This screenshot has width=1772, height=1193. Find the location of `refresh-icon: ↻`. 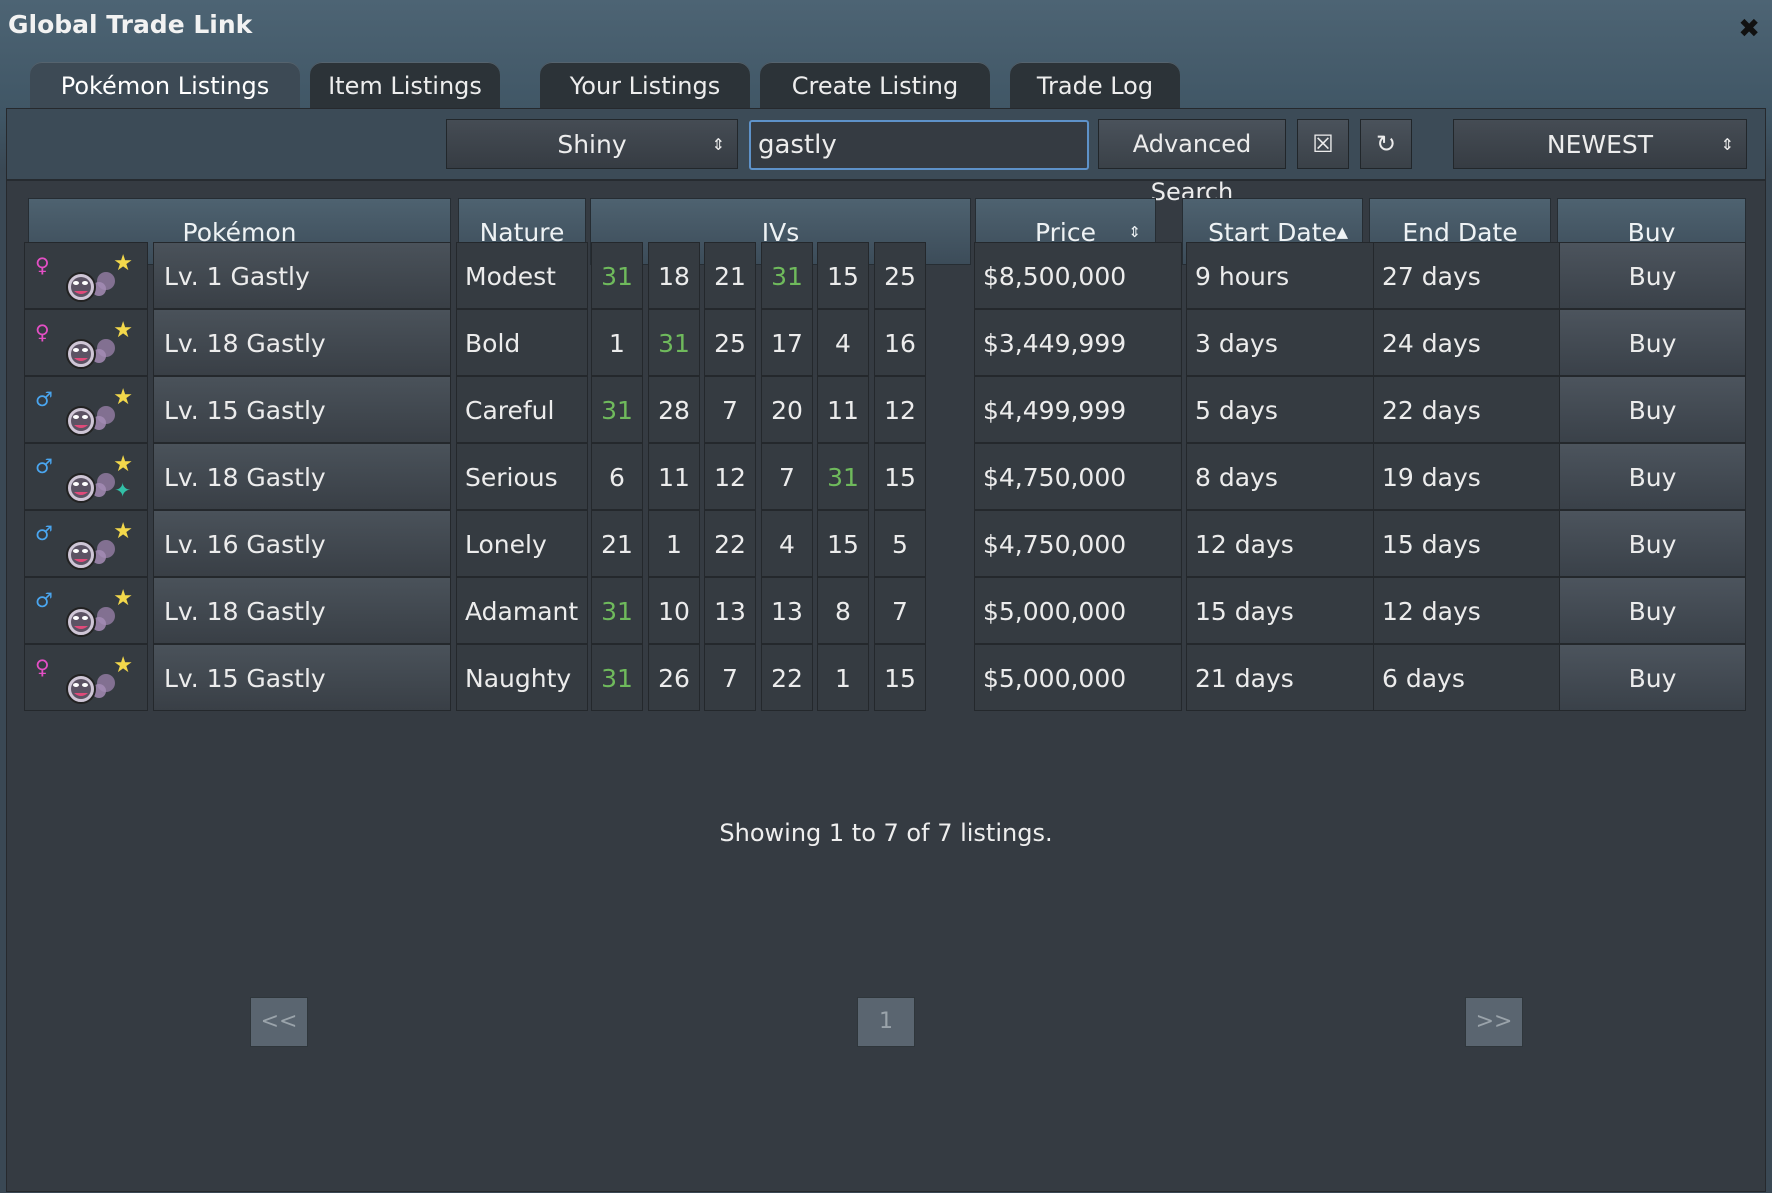

refresh-icon: ↻ is located at coordinates (1386, 144).